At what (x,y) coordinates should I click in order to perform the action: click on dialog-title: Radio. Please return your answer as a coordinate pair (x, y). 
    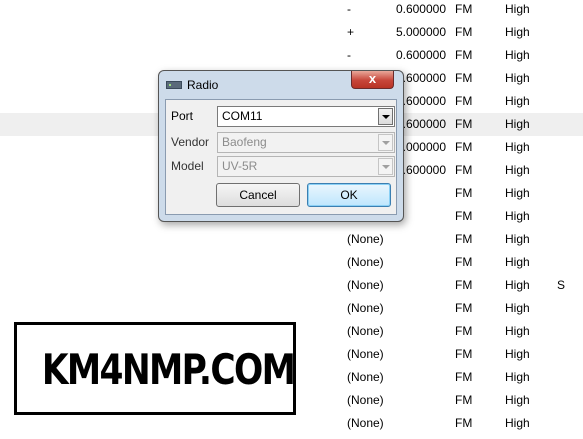
    Looking at the image, I should click on (203, 85).